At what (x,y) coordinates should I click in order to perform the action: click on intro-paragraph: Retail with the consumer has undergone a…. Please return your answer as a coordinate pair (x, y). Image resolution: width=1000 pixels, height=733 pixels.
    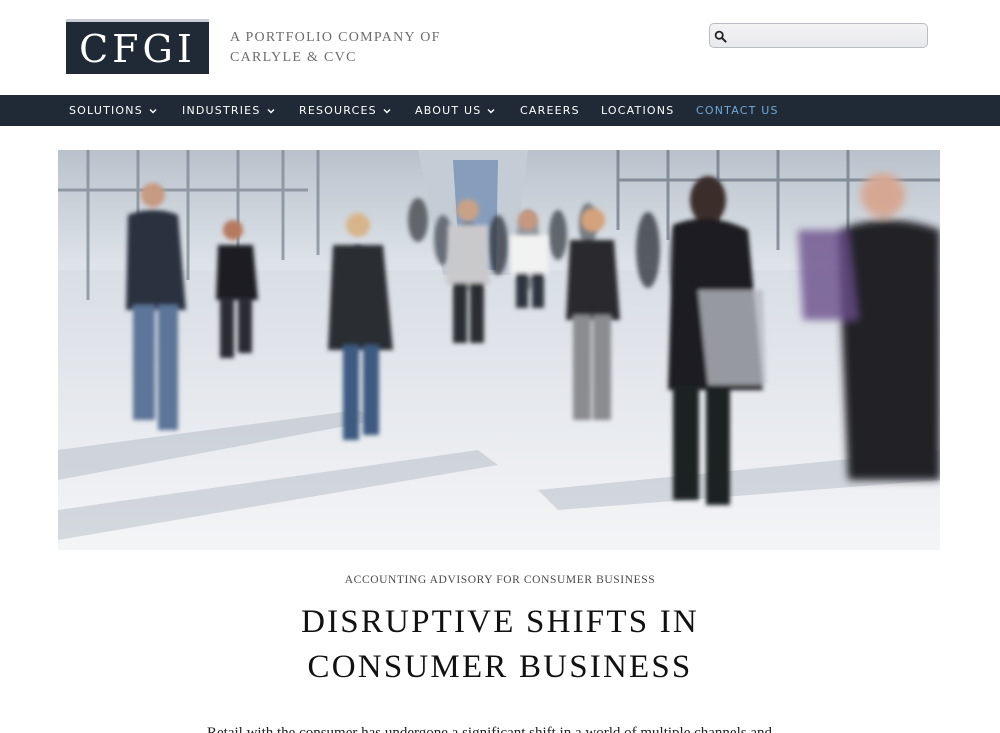
    Looking at the image, I should click on (490, 729).